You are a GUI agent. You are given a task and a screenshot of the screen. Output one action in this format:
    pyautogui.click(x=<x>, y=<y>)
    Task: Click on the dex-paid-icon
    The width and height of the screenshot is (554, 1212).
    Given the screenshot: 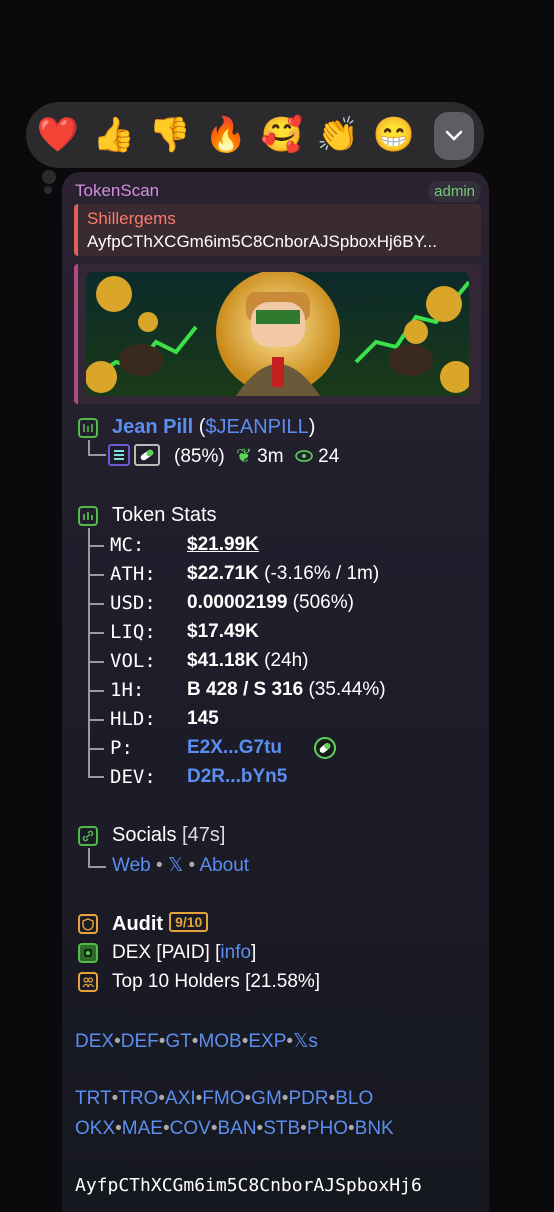 What is the action you would take?
    pyautogui.click(x=88, y=953)
    